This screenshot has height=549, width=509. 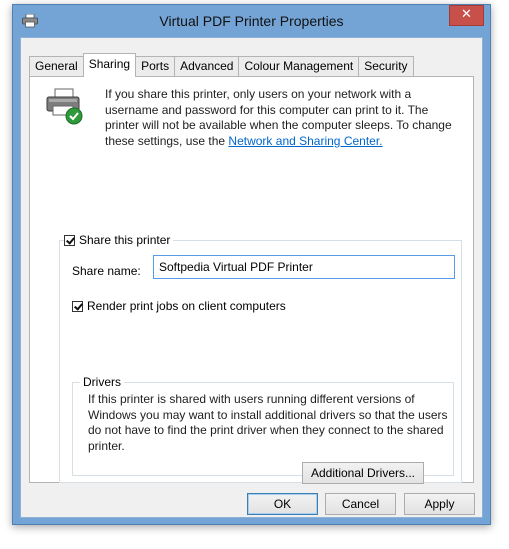 What do you see at coordinates (69, 240) in the screenshot?
I see `share-printer-checkbox` at bounding box center [69, 240].